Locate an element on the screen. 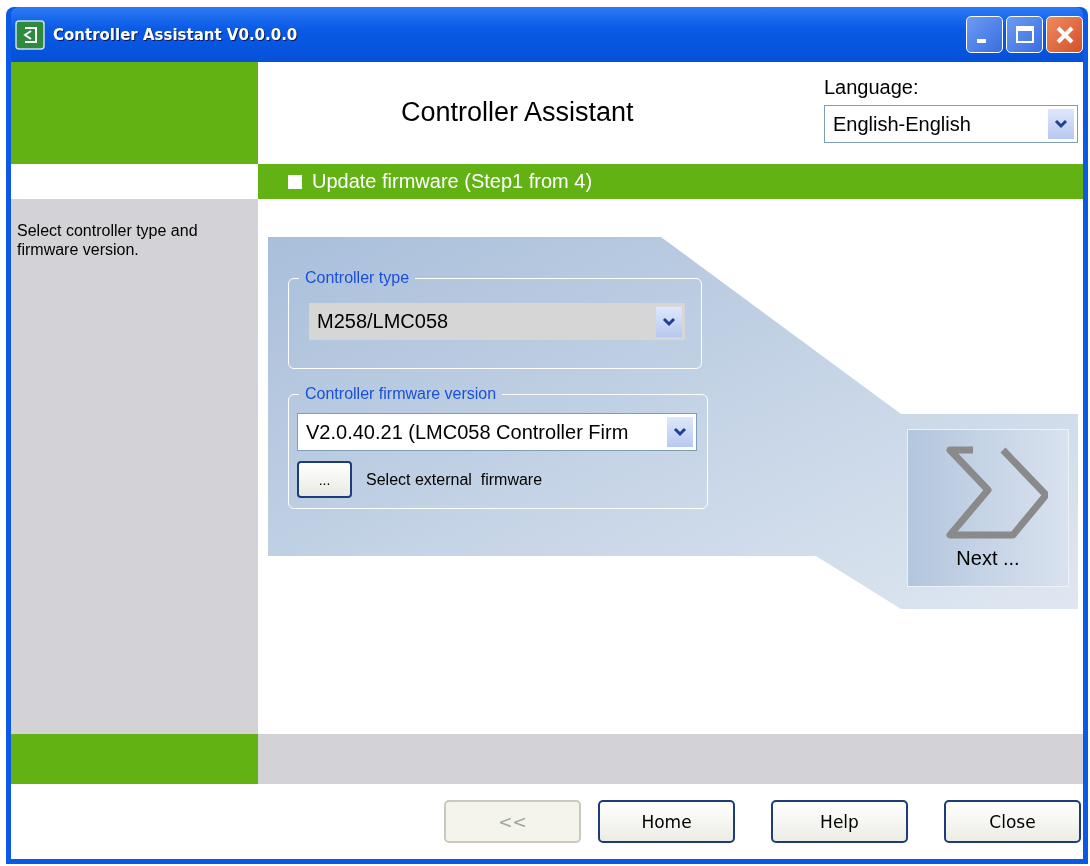 This screenshot has height=866, width=1090. maximize-icon is located at coordinates (1024, 34).